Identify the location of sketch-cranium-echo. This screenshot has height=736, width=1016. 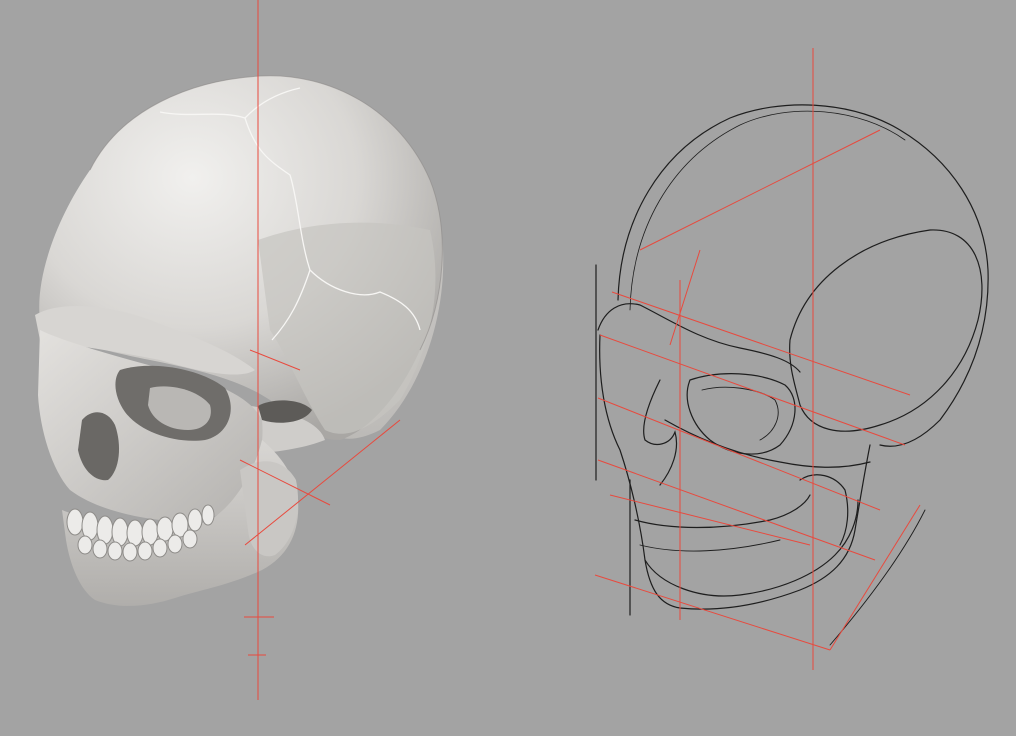
(767, 210).